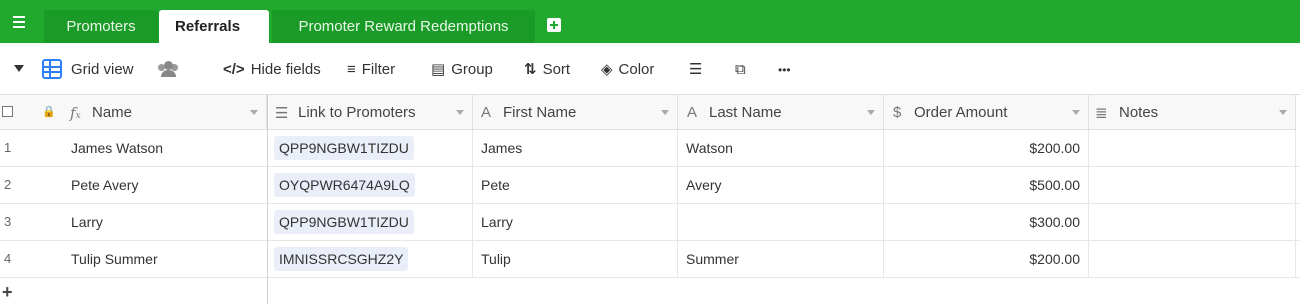 This screenshot has height=304, width=1300. Describe the element at coordinates (1139, 112) in the screenshot. I see `column-label: Notes` at that location.